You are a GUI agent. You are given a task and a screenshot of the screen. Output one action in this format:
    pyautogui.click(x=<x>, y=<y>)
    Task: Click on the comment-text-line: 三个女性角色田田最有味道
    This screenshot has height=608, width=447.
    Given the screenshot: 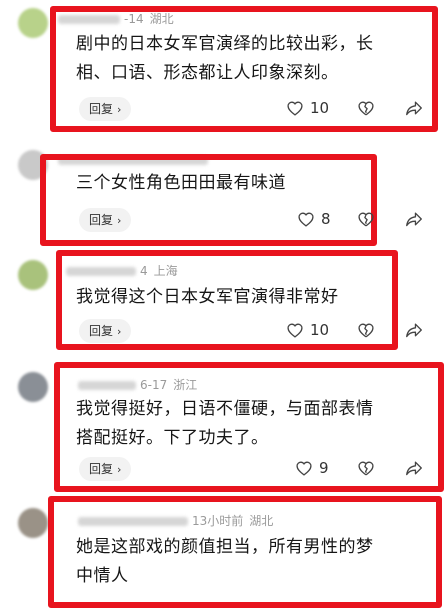 What is the action you would take?
    pyautogui.click(x=181, y=183)
    